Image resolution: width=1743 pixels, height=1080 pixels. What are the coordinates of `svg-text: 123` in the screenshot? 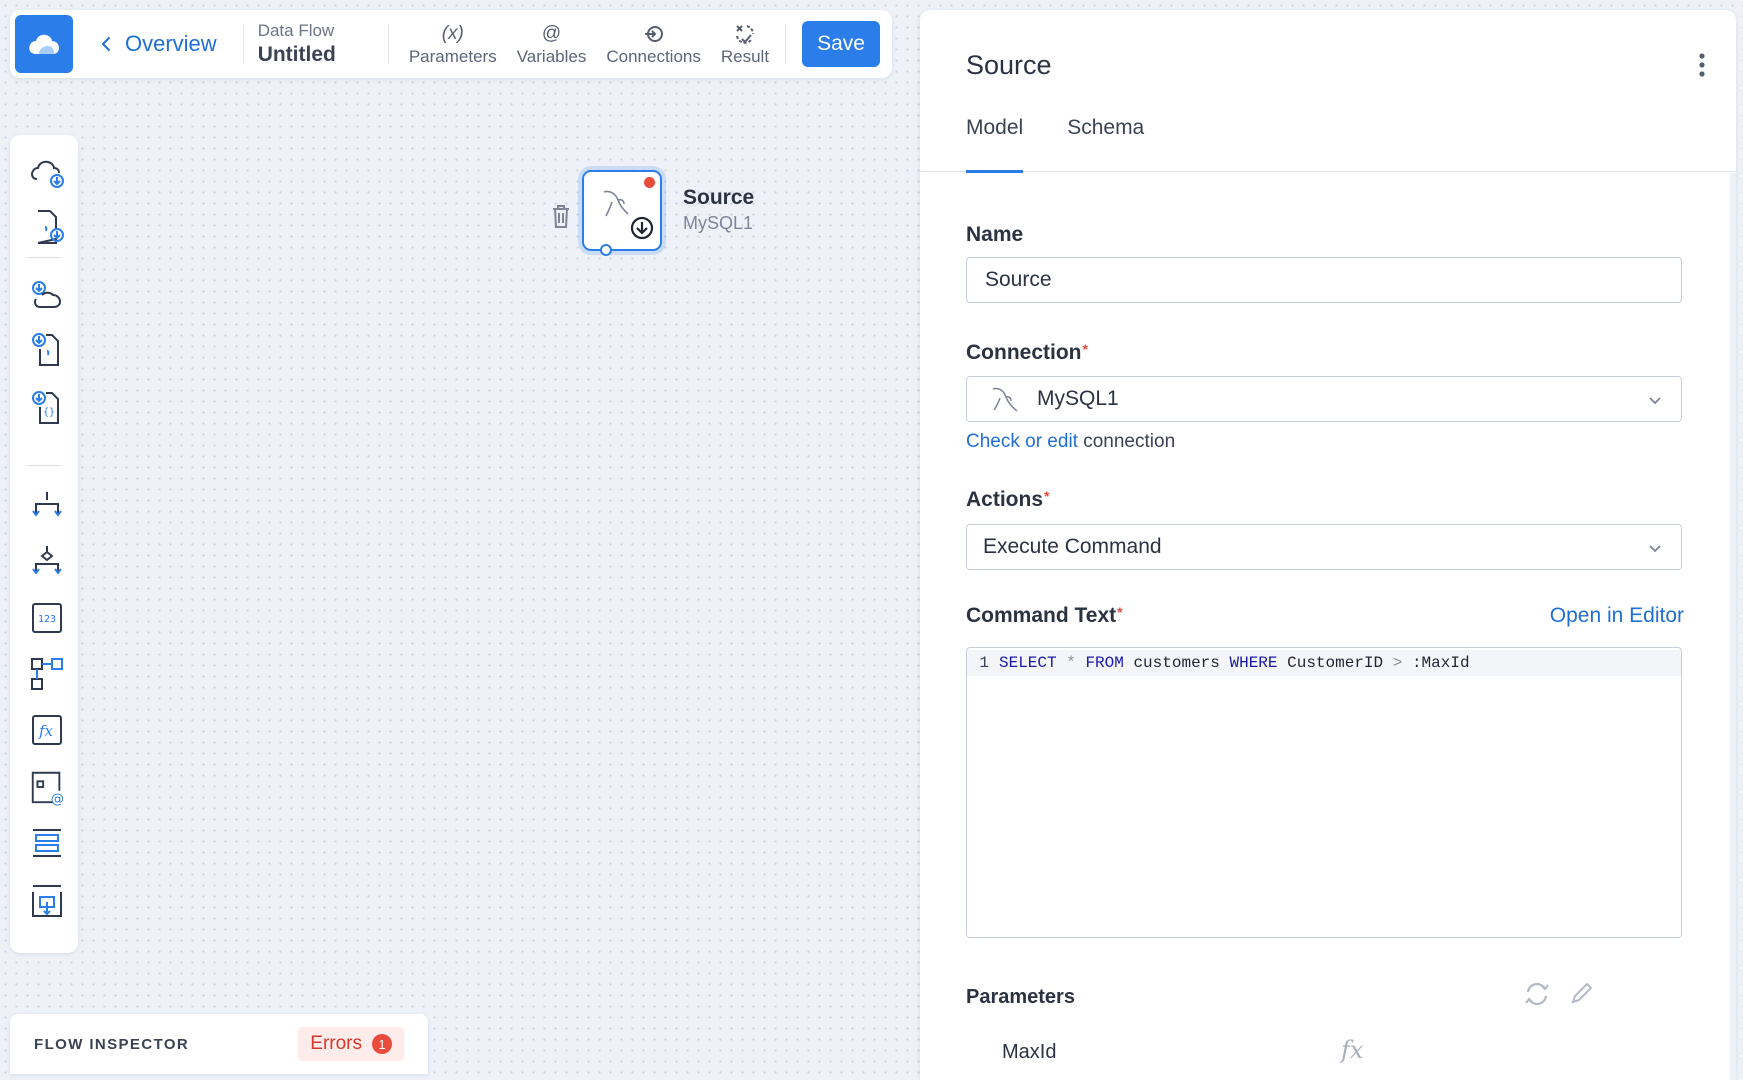 It's located at (47, 619).